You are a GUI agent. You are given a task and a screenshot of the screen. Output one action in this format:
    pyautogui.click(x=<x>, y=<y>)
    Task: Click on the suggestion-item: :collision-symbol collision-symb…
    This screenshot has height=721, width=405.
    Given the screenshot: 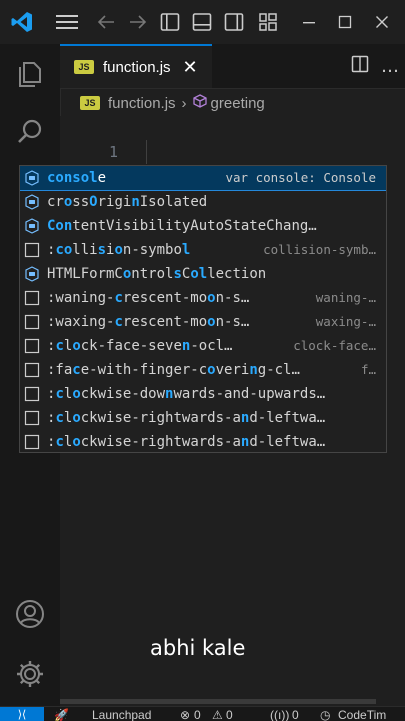 What is the action you would take?
    pyautogui.click(x=203, y=250)
    